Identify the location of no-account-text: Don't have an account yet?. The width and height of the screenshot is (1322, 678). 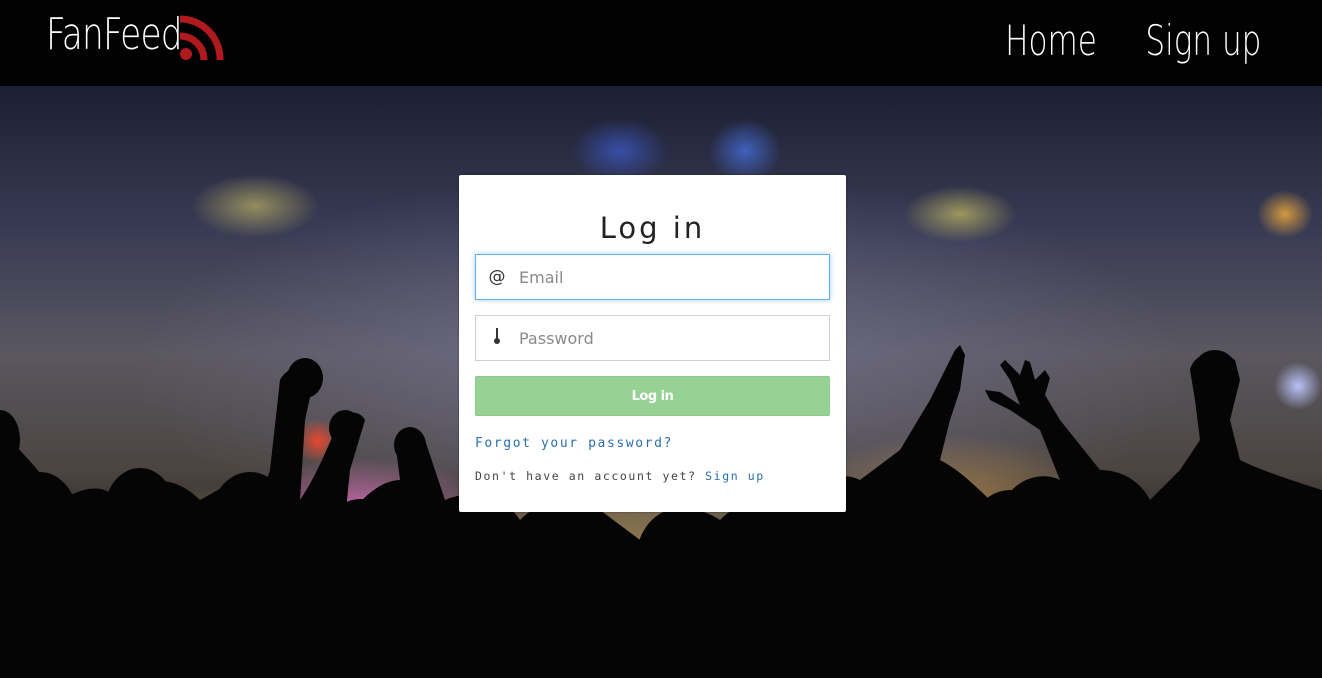
(586, 476).